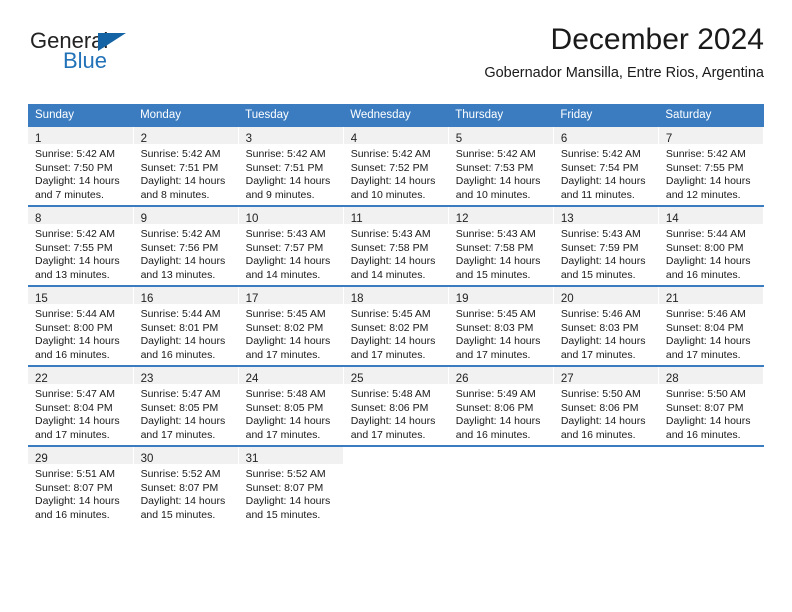 The image size is (792, 612). What do you see at coordinates (395, 136) in the screenshot?
I see `day-number-band: 4` at bounding box center [395, 136].